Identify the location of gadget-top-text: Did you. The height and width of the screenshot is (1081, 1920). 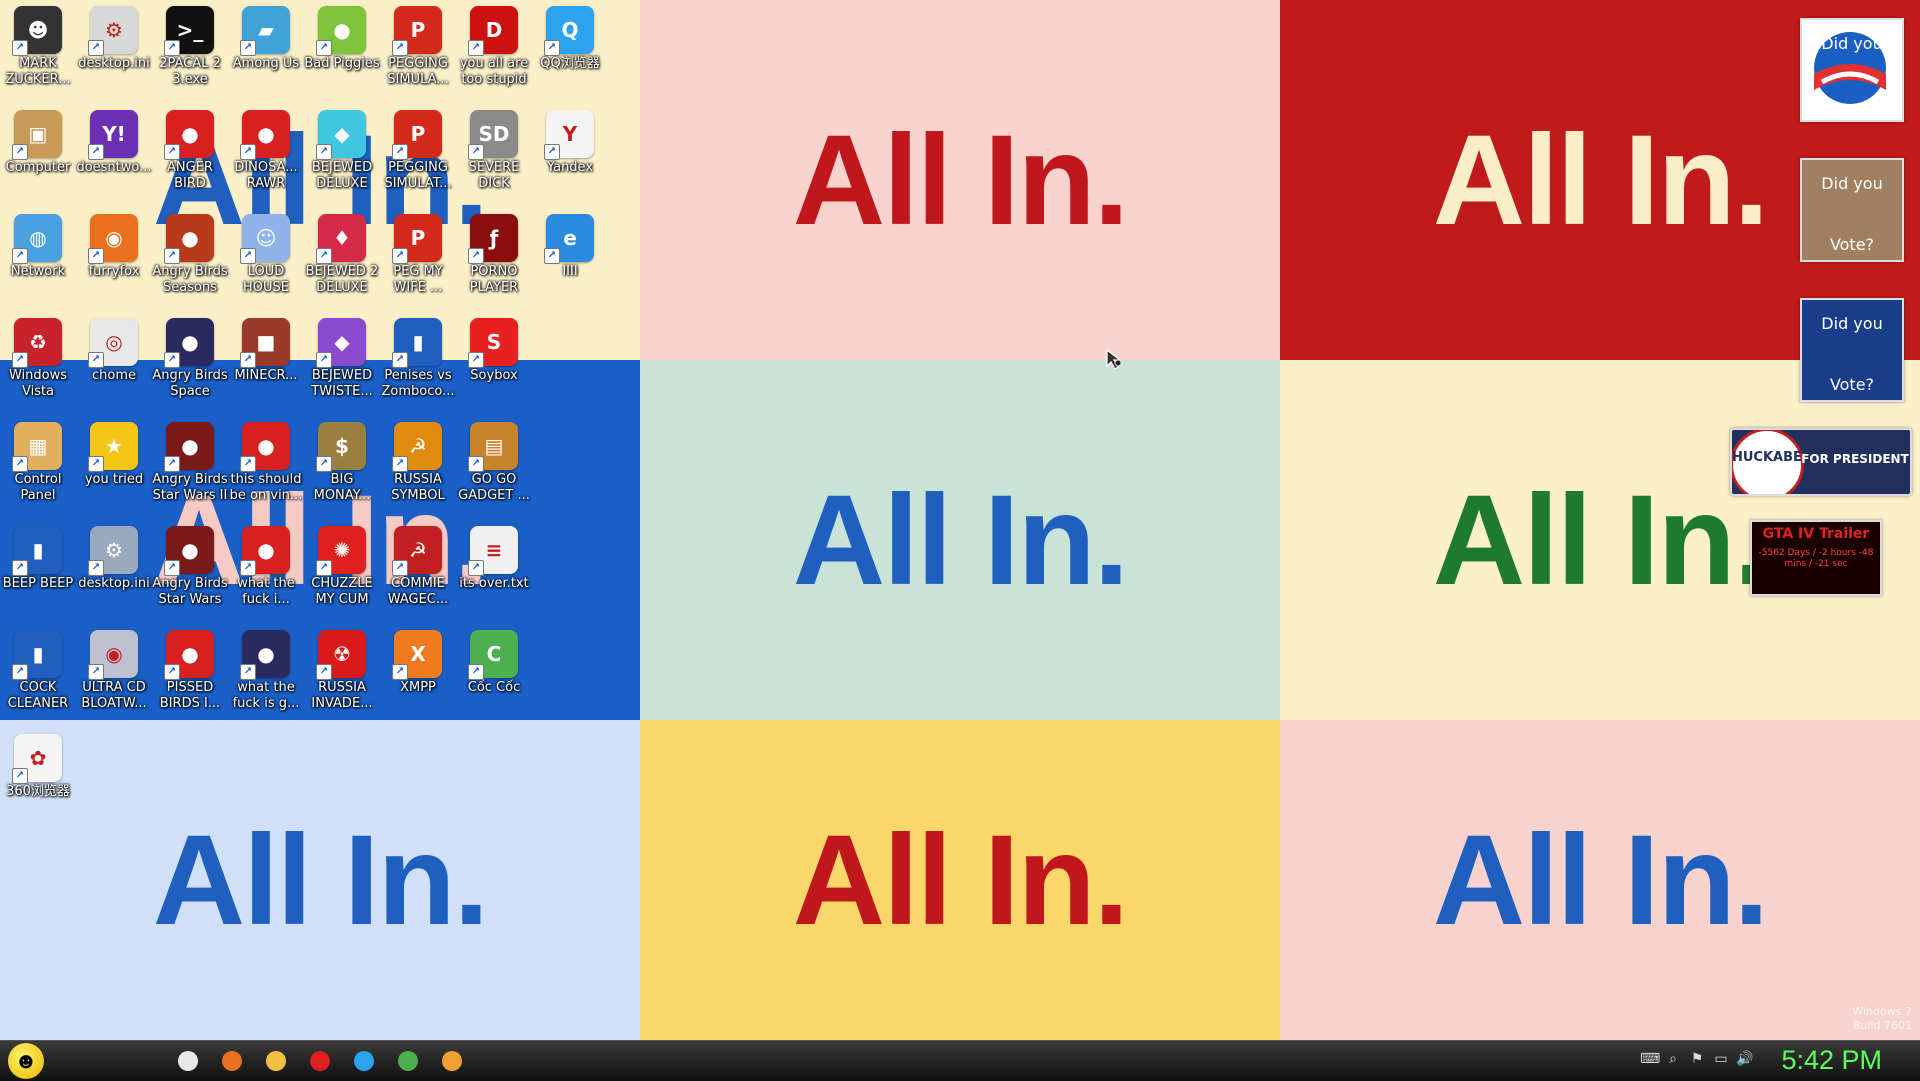
(1852, 323).